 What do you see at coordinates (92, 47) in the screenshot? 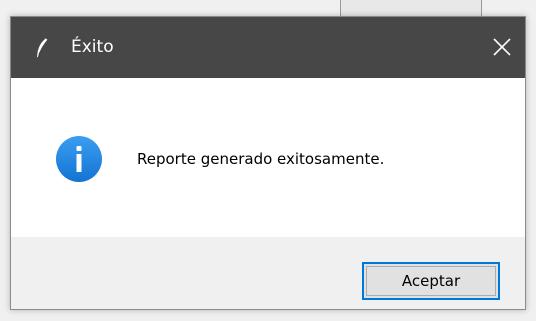
I see `dialog-title: Éxito` at bounding box center [92, 47].